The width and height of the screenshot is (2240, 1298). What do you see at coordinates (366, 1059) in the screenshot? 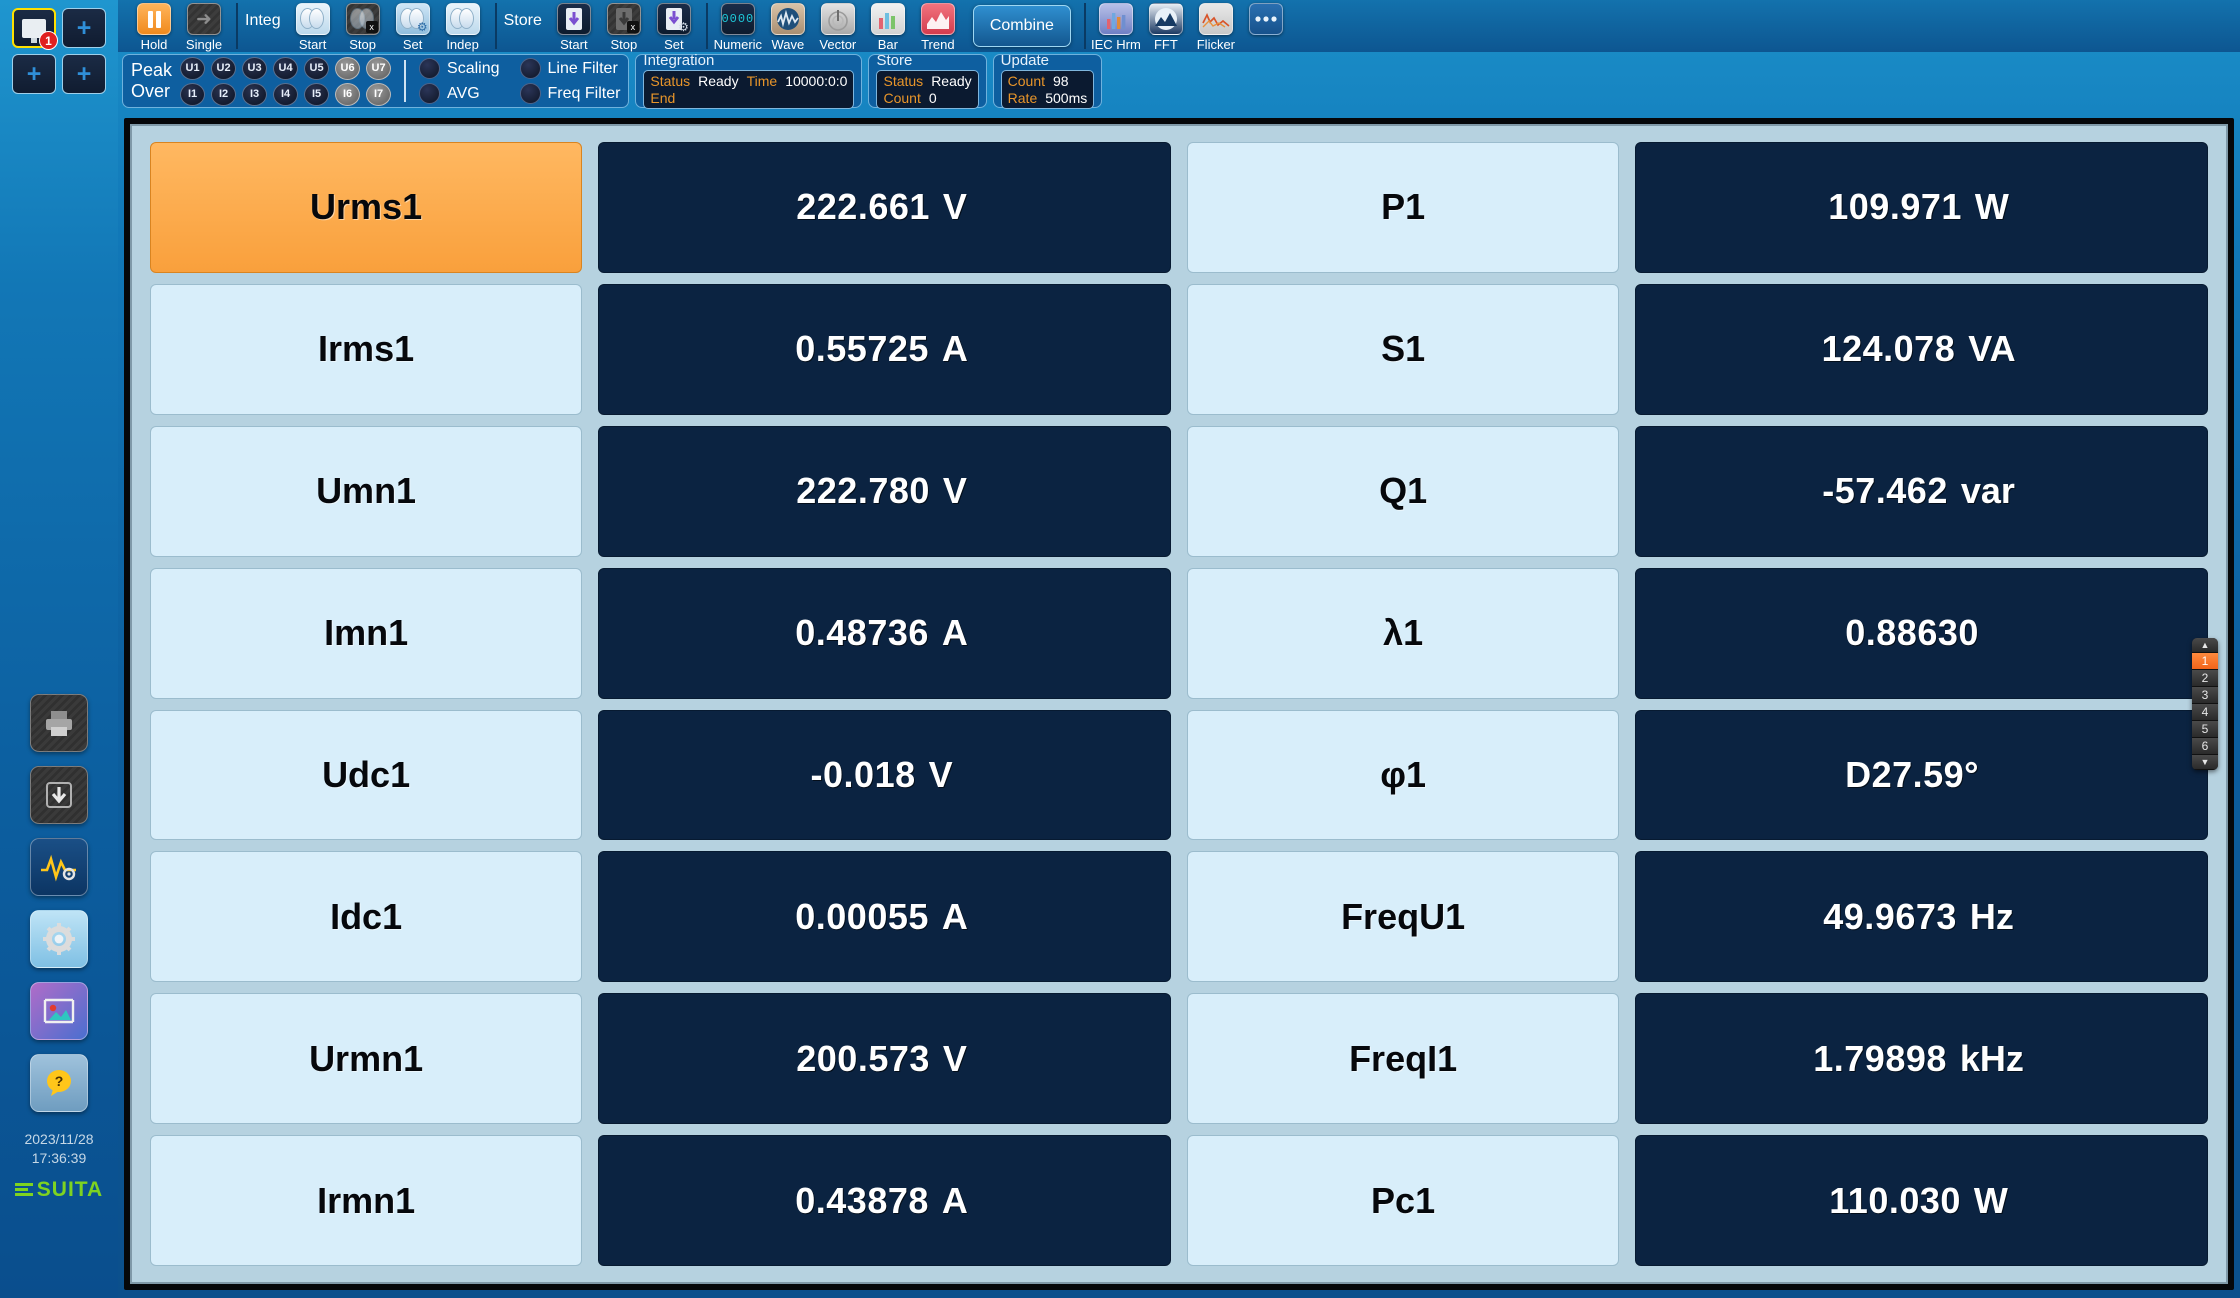
I see `label-cell-urmn1: Urmn1` at bounding box center [366, 1059].